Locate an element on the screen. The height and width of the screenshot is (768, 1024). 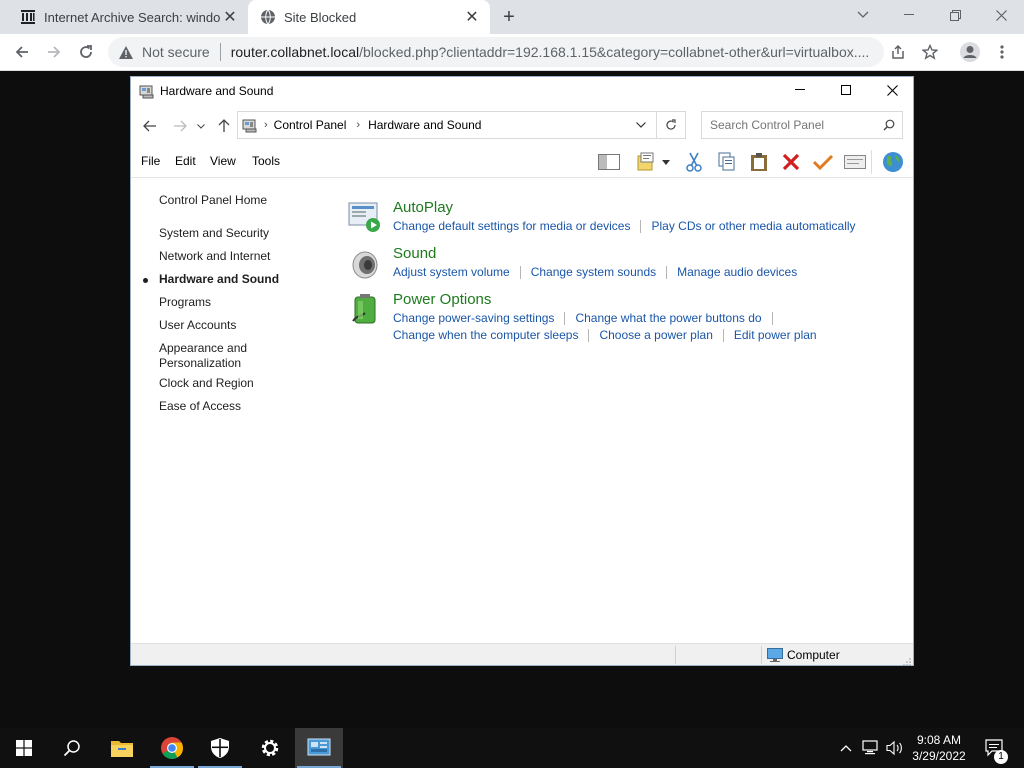
system-clock: 9:08 AM 3/29/2022 is located at coordinates (939, 748).